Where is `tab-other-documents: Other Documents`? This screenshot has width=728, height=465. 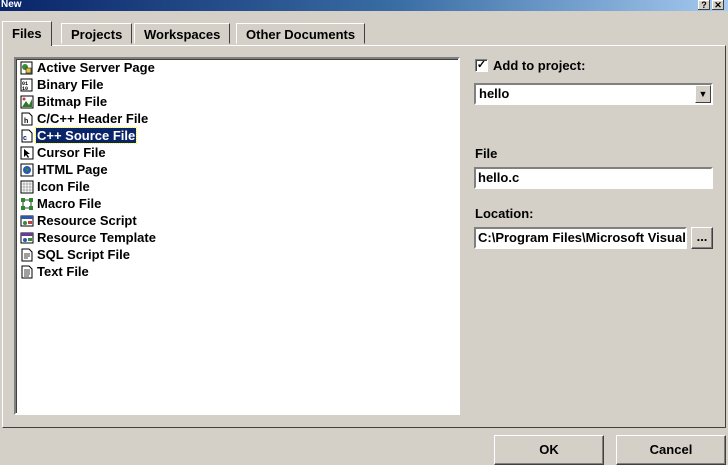
tab-other-documents: Other Documents is located at coordinates (301, 33).